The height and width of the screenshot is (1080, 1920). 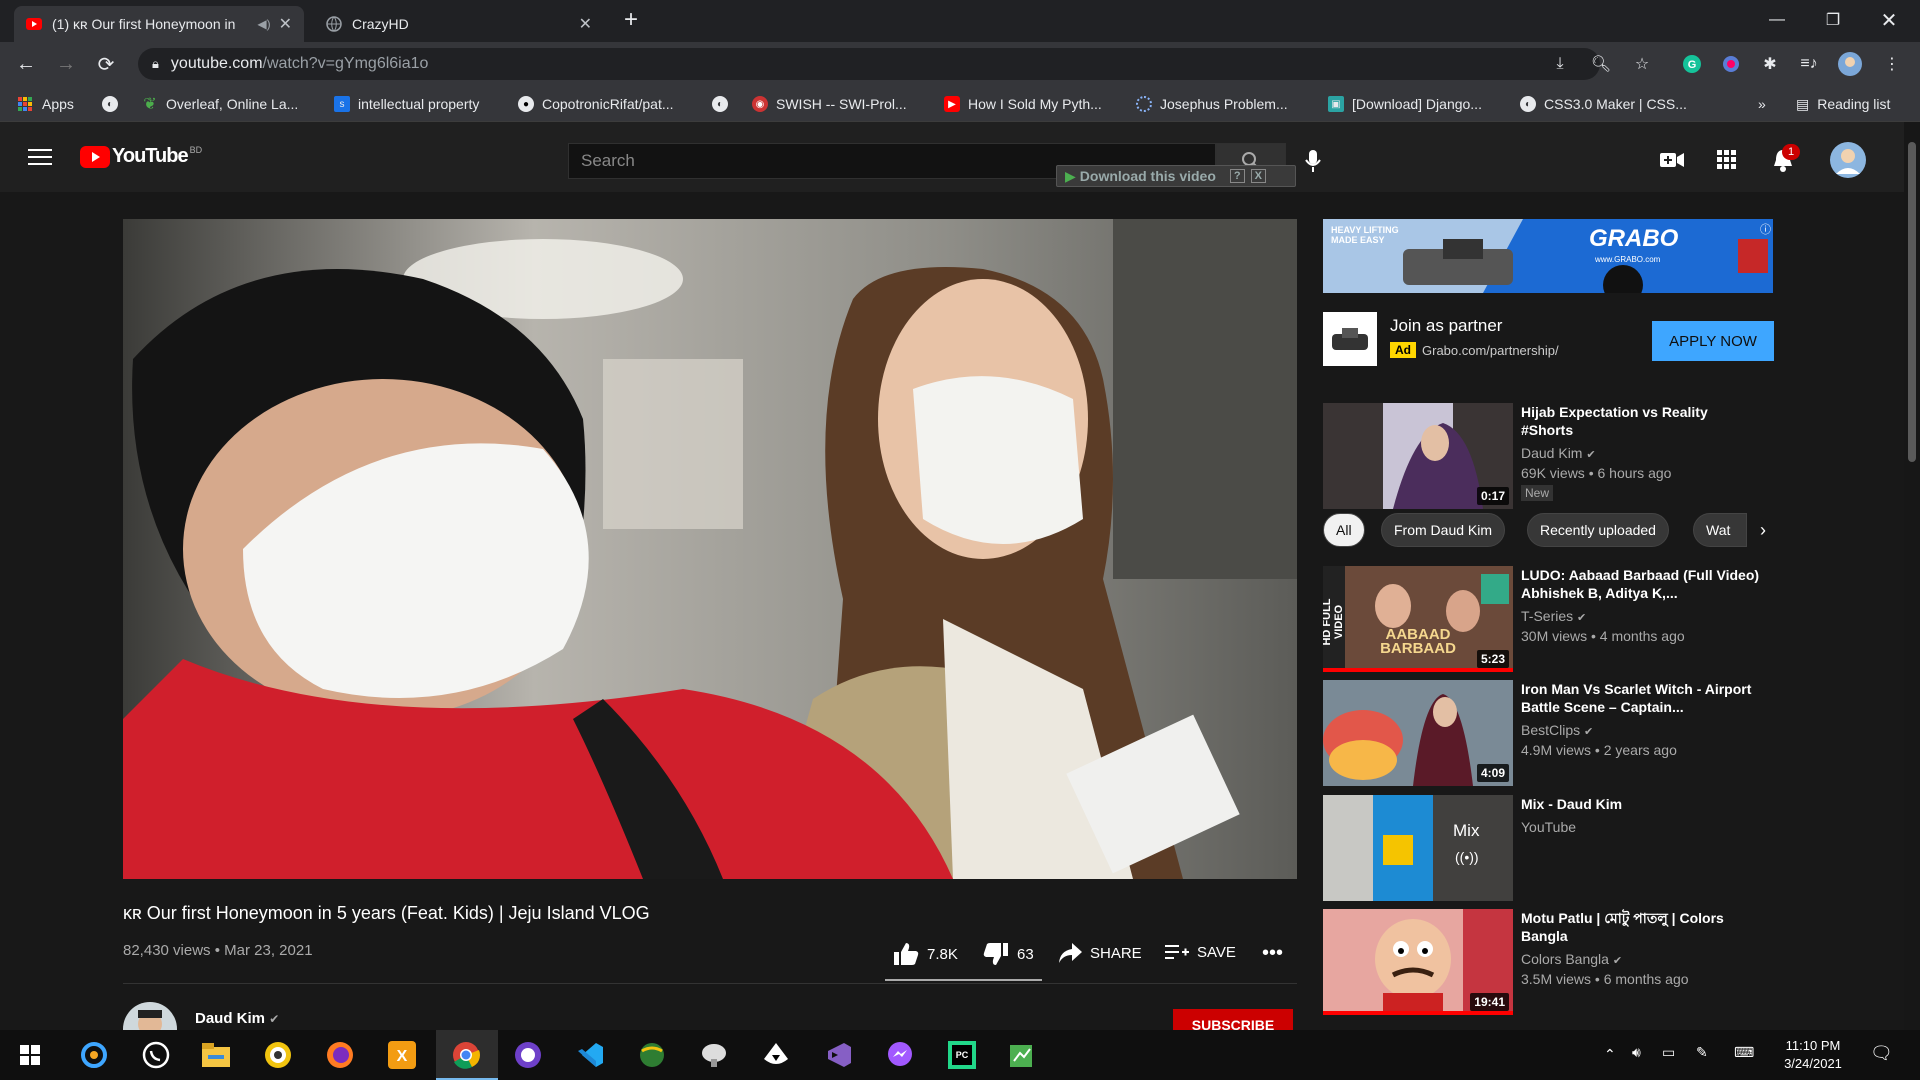 What do you see at coordinates (1313, 163) in the screenshot?
I see `microphone-icon` at bounding box center [1313, 163].